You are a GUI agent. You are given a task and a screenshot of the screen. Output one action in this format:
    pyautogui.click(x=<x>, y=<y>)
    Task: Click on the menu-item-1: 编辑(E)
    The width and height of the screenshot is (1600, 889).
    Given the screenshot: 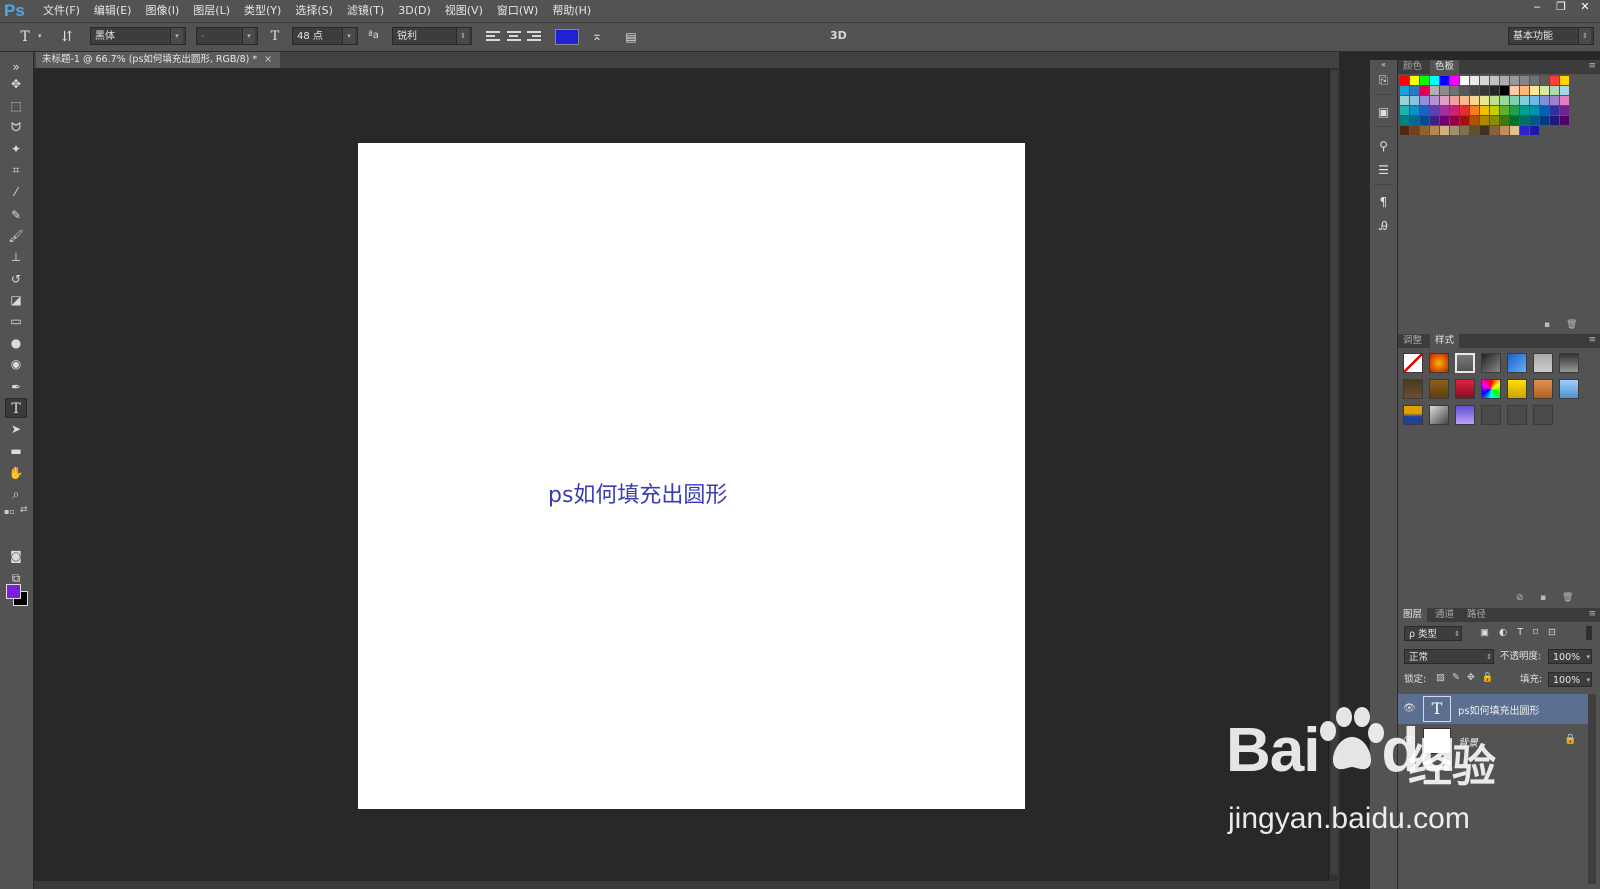 What is the action you would take?
    pyautogui.click(x=113, y=11)
    